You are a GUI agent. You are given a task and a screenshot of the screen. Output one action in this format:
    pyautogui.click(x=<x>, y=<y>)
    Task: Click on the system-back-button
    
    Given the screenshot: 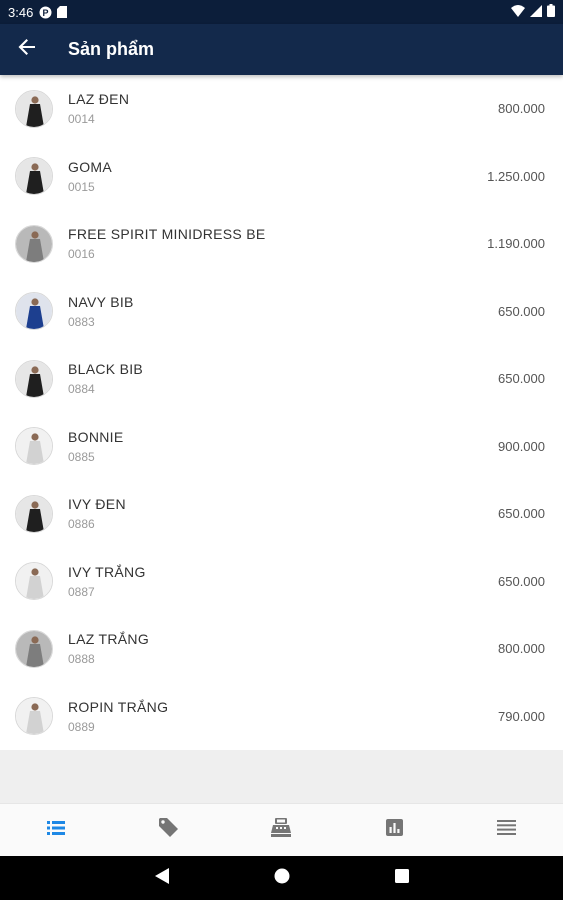 What is the action you would take?
    pyautogui.click(x=162, y=878)
    